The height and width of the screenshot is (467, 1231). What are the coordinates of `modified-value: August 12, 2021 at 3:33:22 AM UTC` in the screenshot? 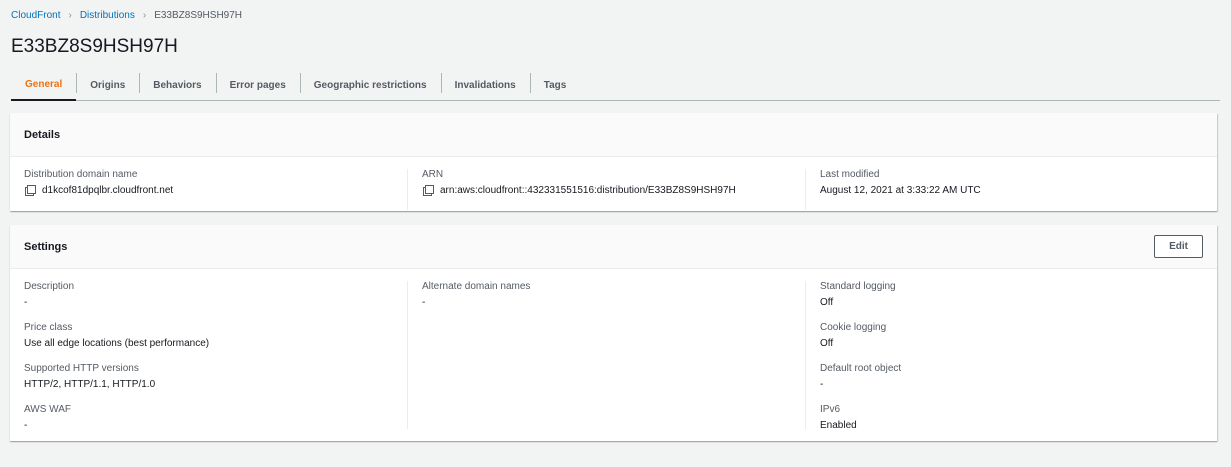 It's located at (900, 190).